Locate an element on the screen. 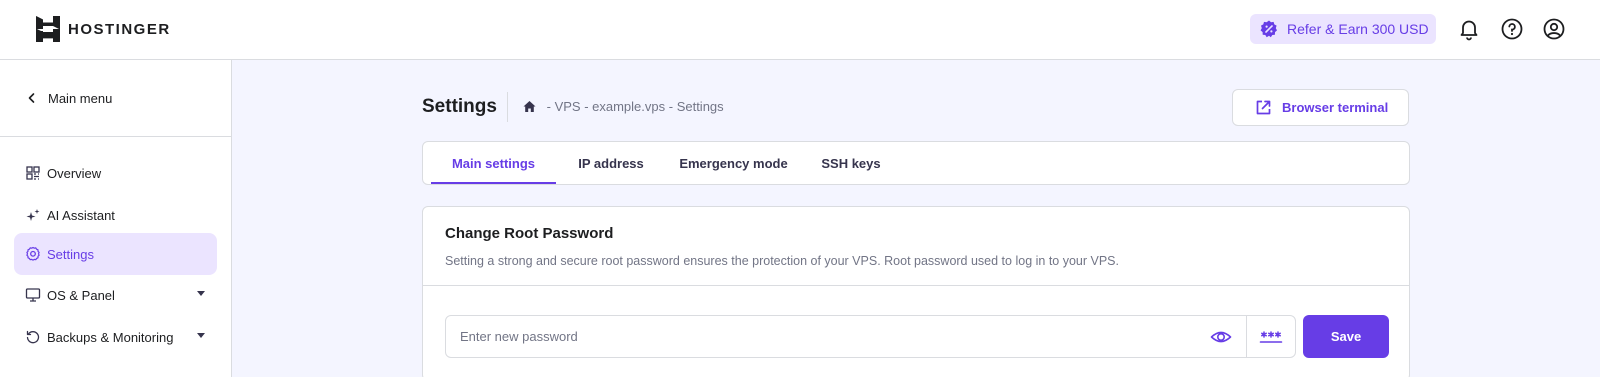  hostinger-logo-icon is located at coordinates (48, 29).